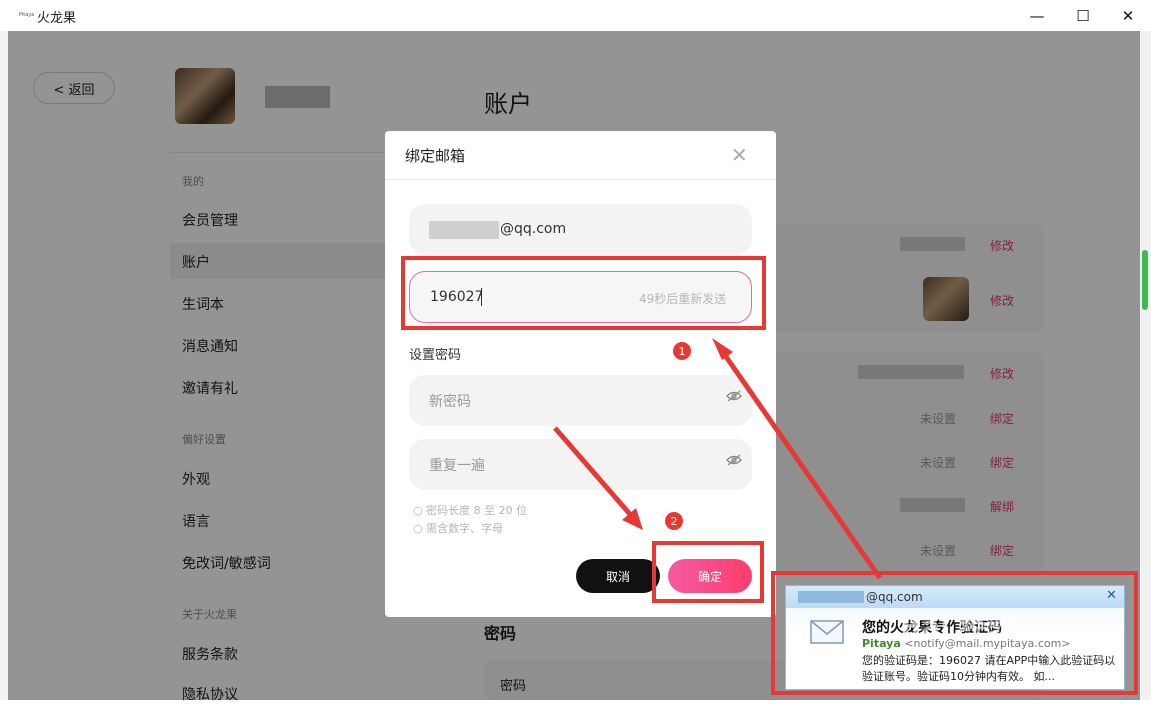  Describe the element at coordinates (1037, 15) in the screenshot. I see `minimize-button: —` at that location.